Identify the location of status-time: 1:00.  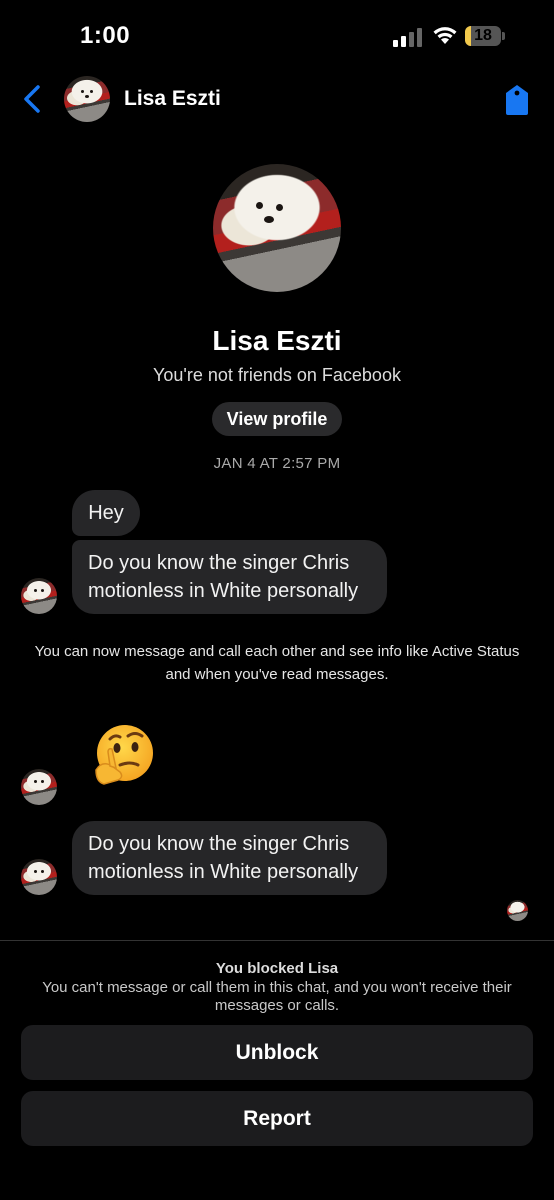
(105, 35).